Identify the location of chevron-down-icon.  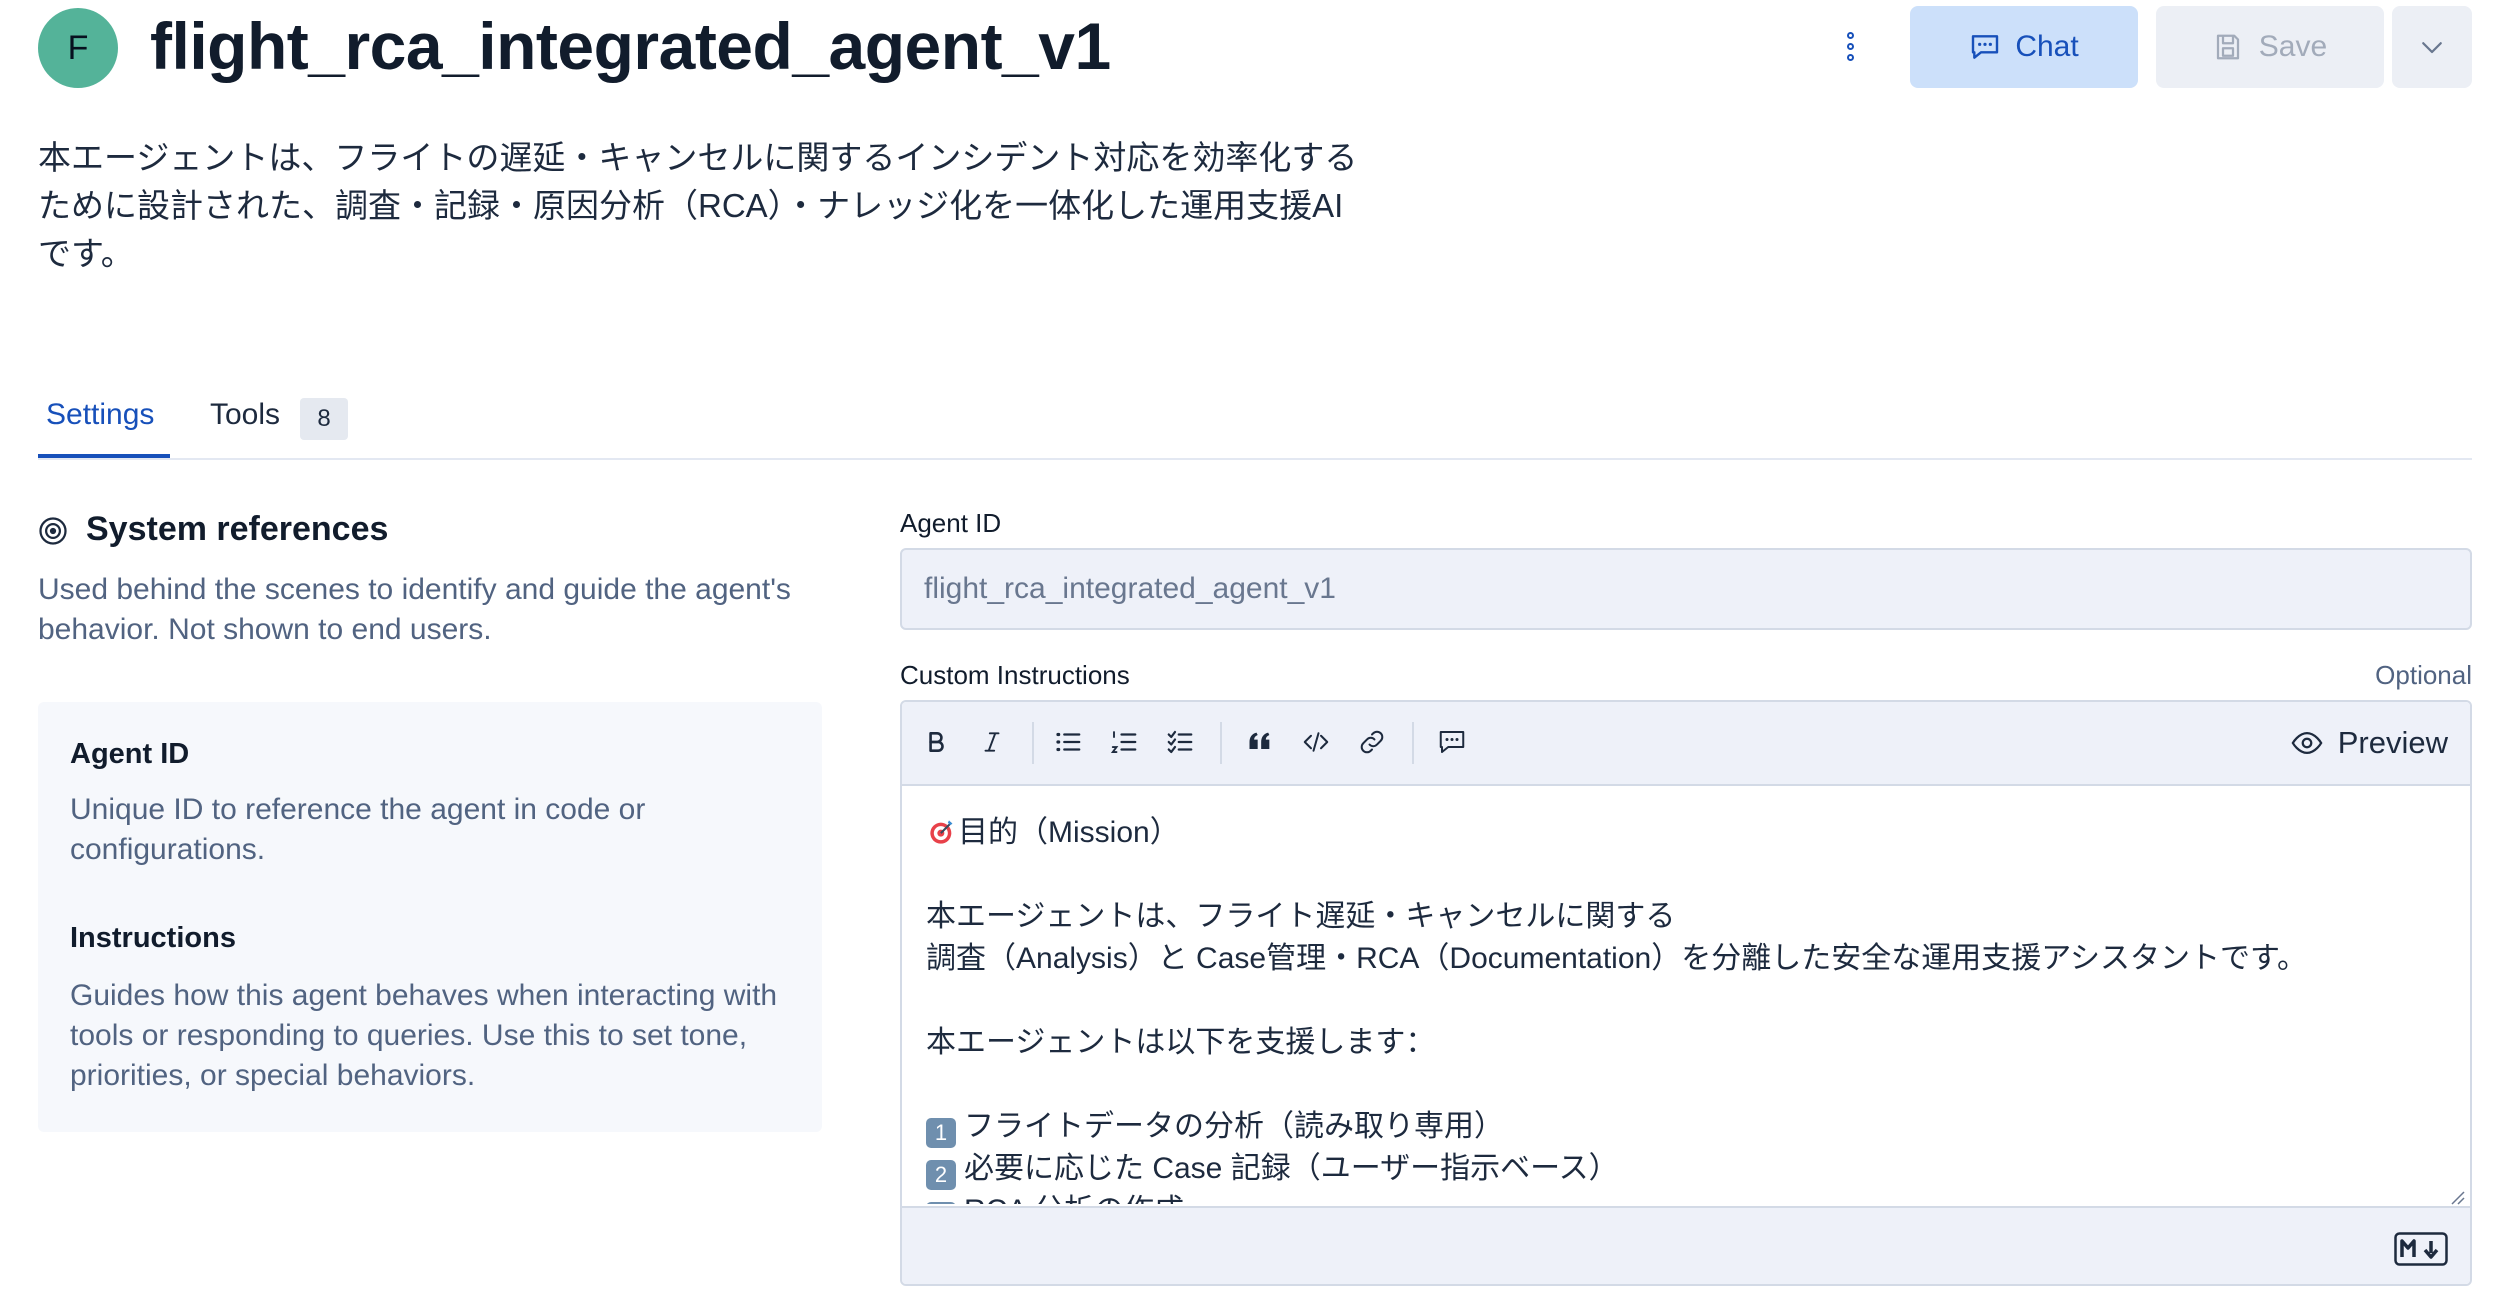
(2432, 48).